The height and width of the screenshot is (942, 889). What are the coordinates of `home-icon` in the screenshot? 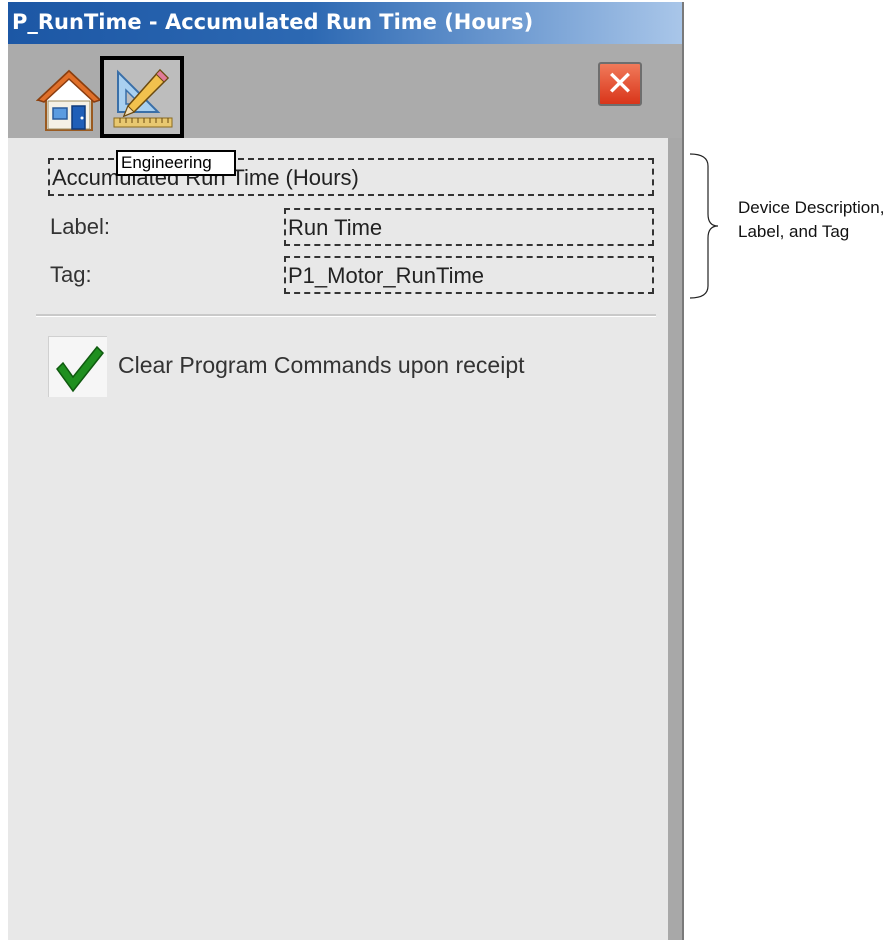 It's located at (69, 100).